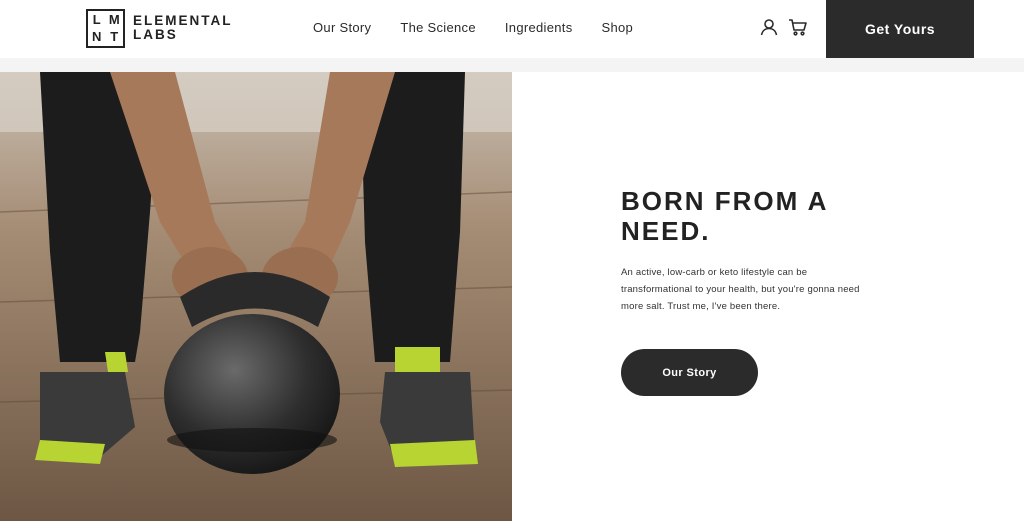 This screenshot has height=521, width=1024. Describe the element at coordinates (769, 27) in the screenshot. I see `user-icon` at that location.